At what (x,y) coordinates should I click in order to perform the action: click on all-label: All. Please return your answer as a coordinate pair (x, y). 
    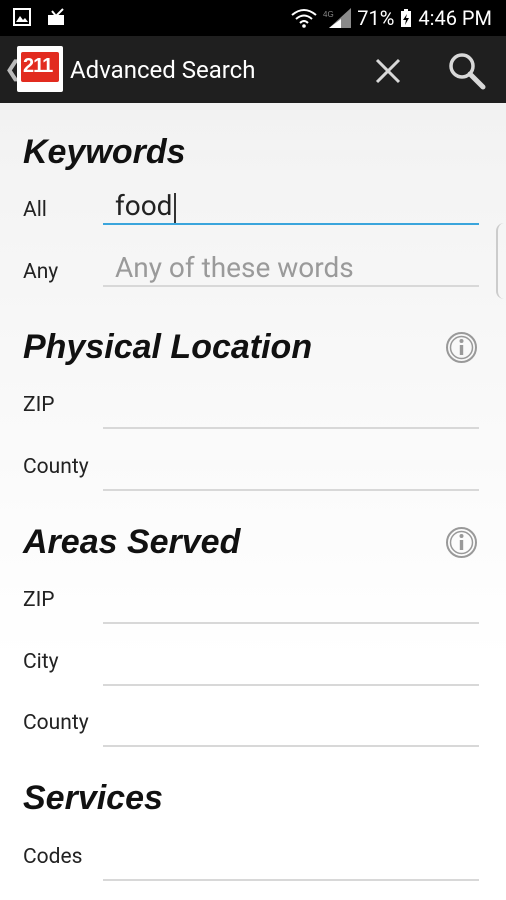
    Looking at the image, I should click on (35, 210).